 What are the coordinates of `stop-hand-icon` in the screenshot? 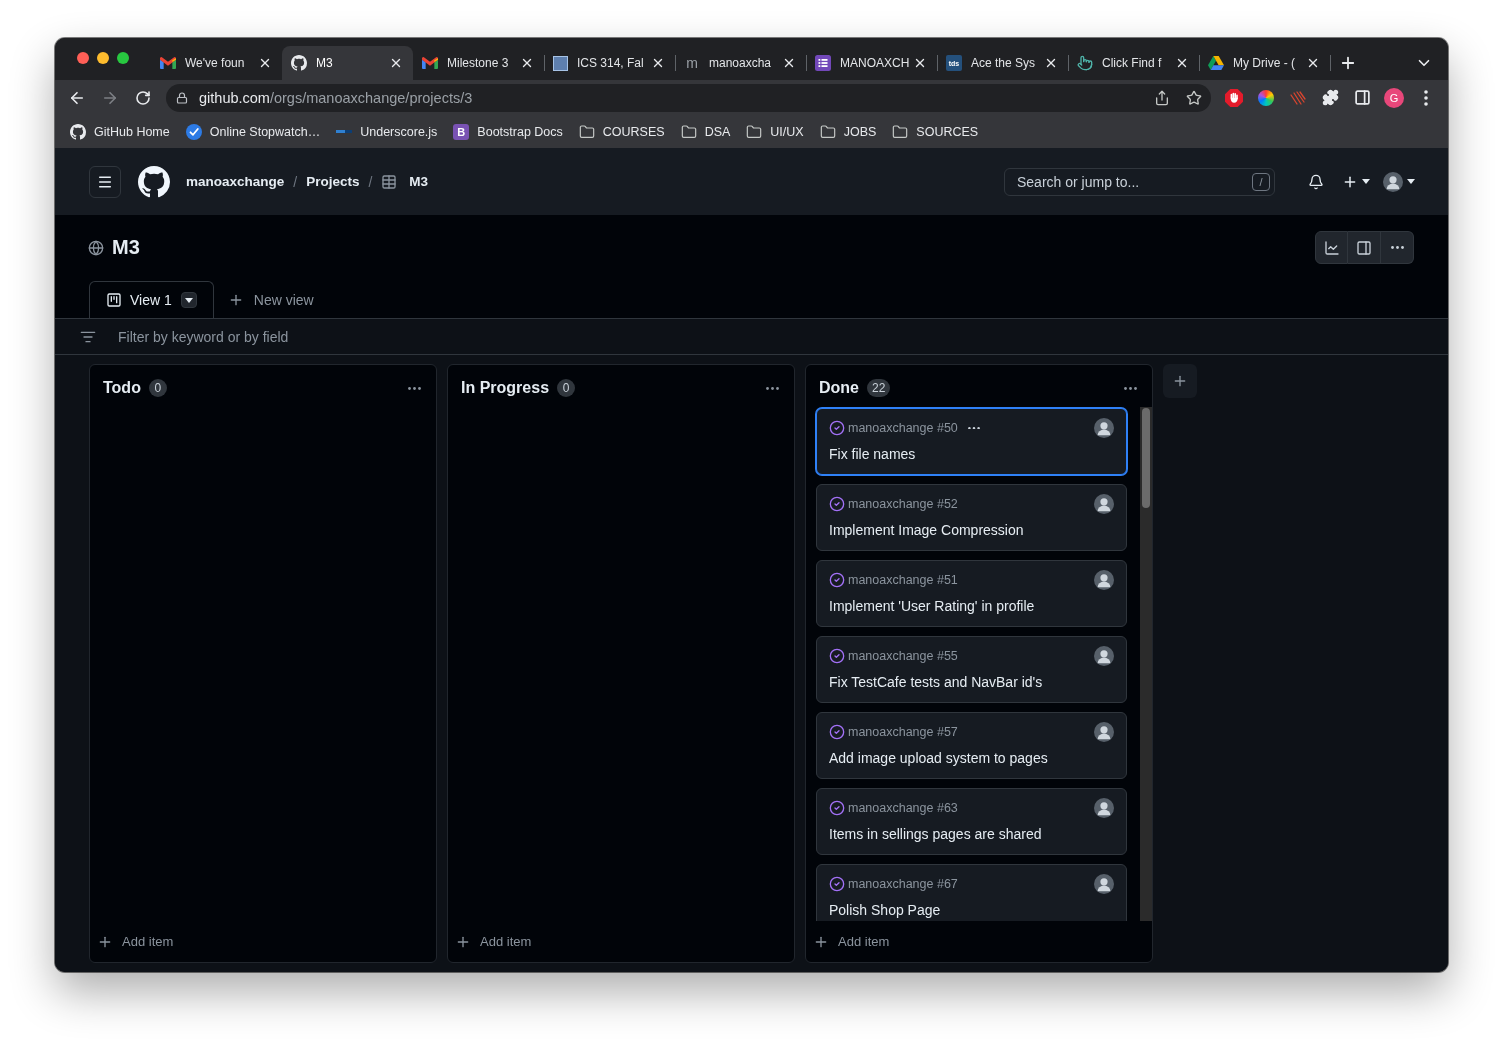 It's located at (1234, 97).